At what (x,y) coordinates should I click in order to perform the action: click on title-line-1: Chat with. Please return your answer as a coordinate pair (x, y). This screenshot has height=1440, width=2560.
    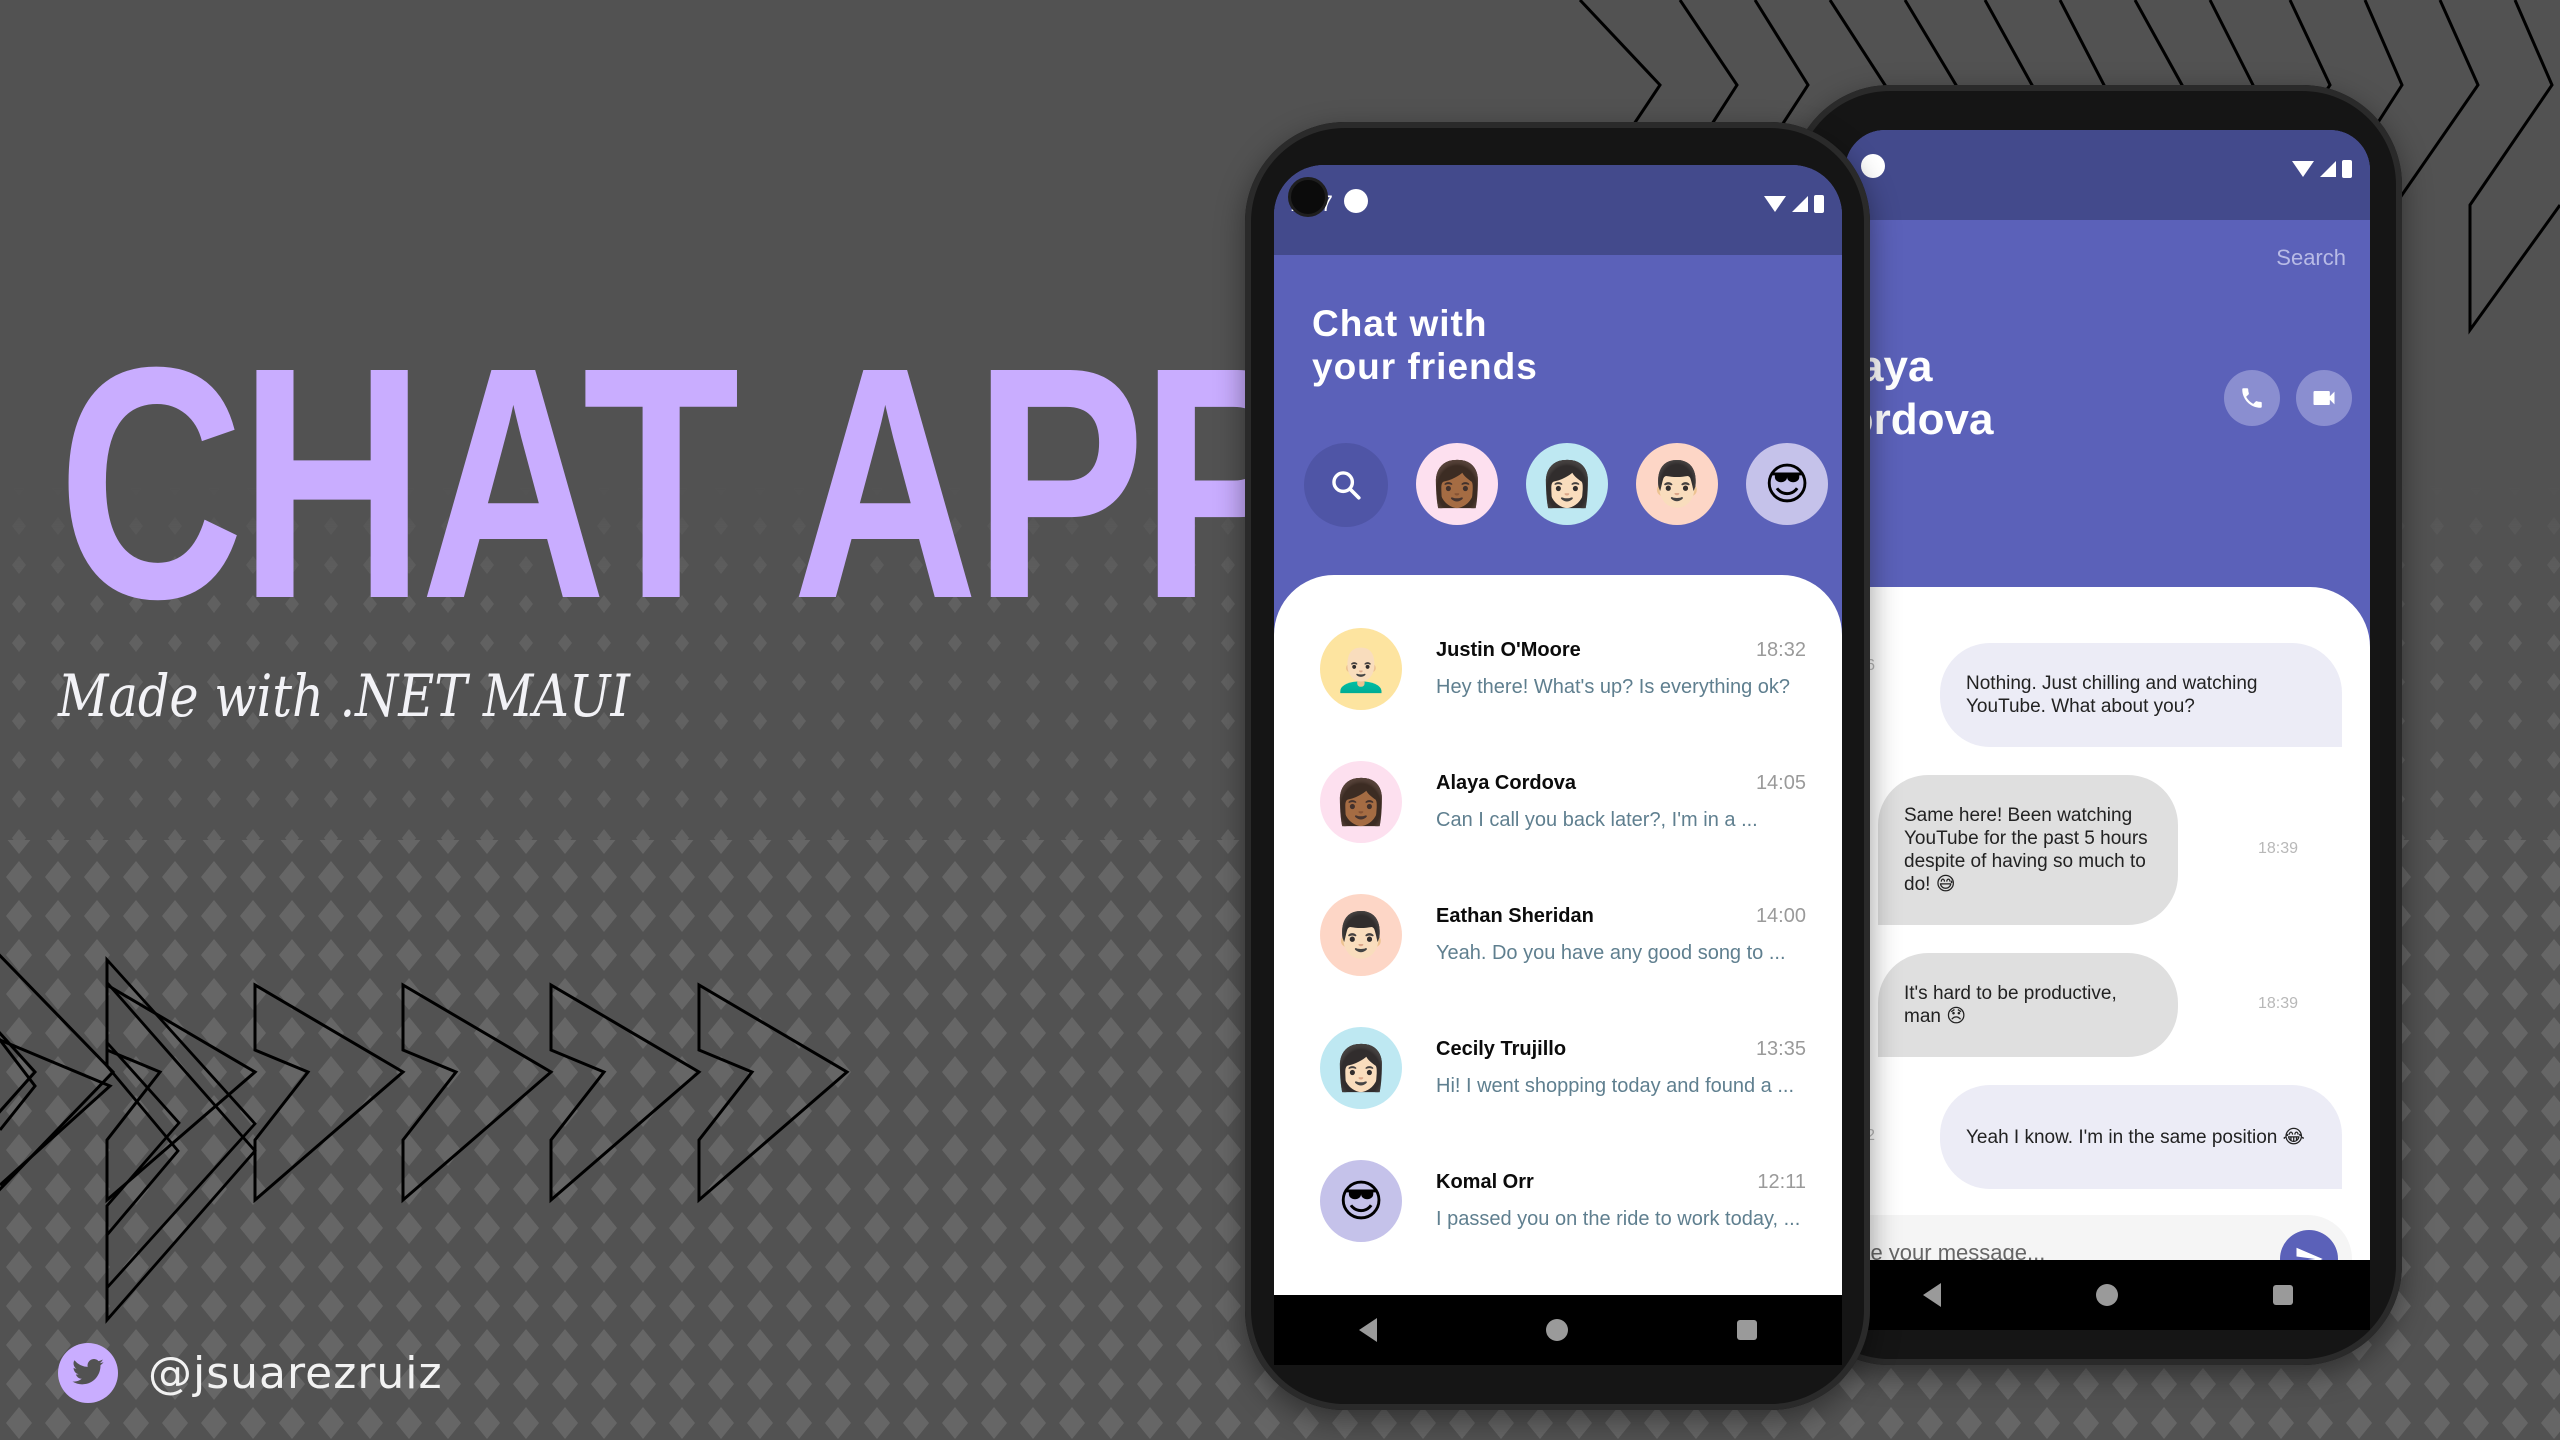
    Looking at the image, I should click on (1400, 323).